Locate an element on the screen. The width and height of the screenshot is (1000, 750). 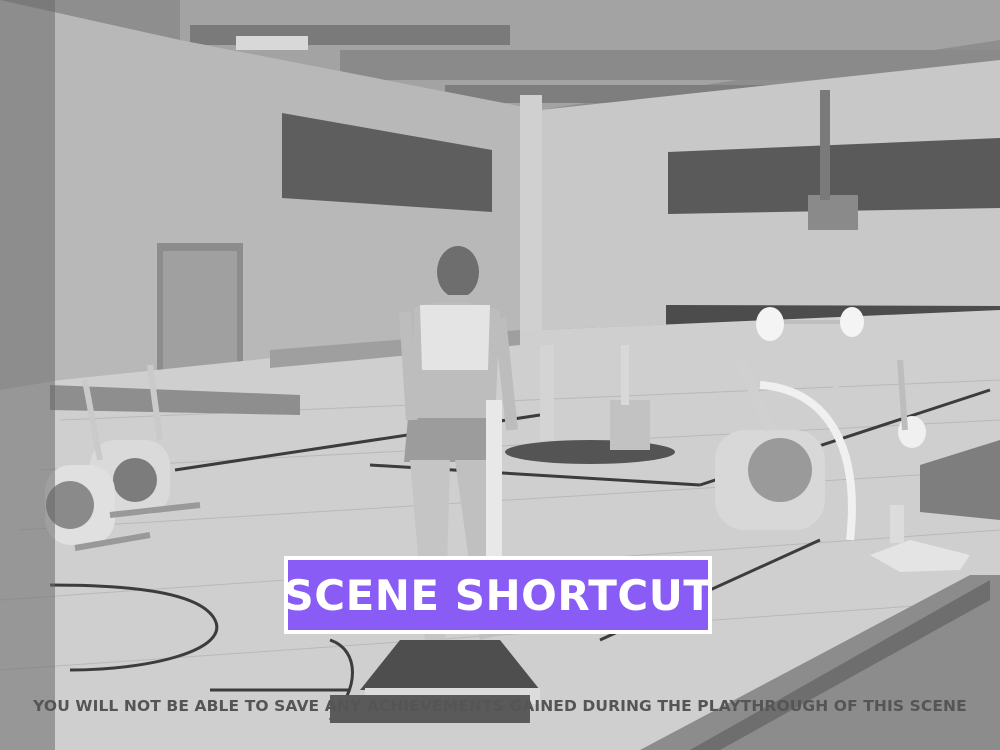
scene-shortcut-button: SCENE SHORTCUT is located at coordinates (498, 595).